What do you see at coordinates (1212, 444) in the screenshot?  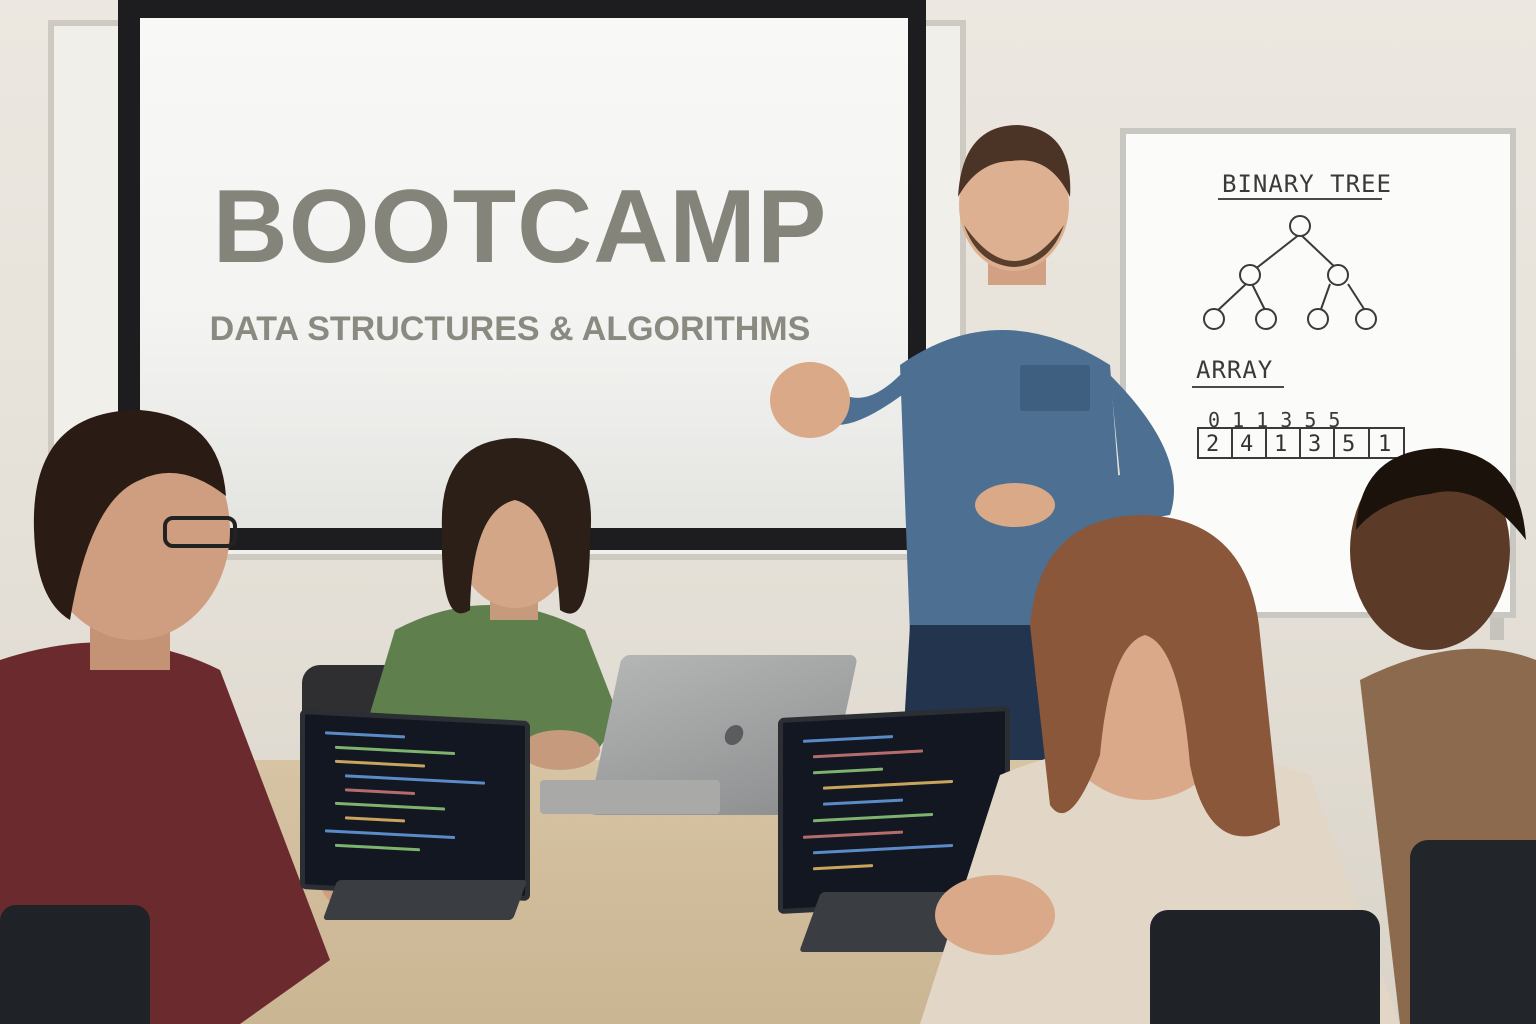 I see `array-cell: 2` at bounding box center [1212, 444].